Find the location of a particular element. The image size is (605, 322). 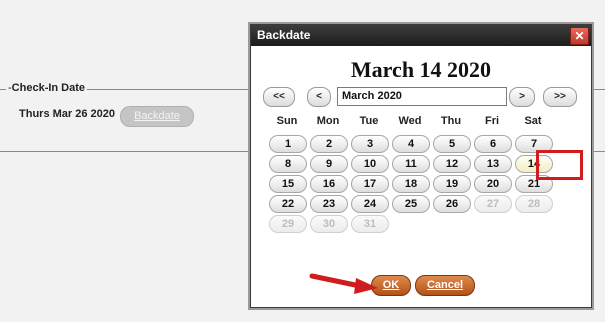

day-cell-28: 28 is located at coordinates (534, 204).